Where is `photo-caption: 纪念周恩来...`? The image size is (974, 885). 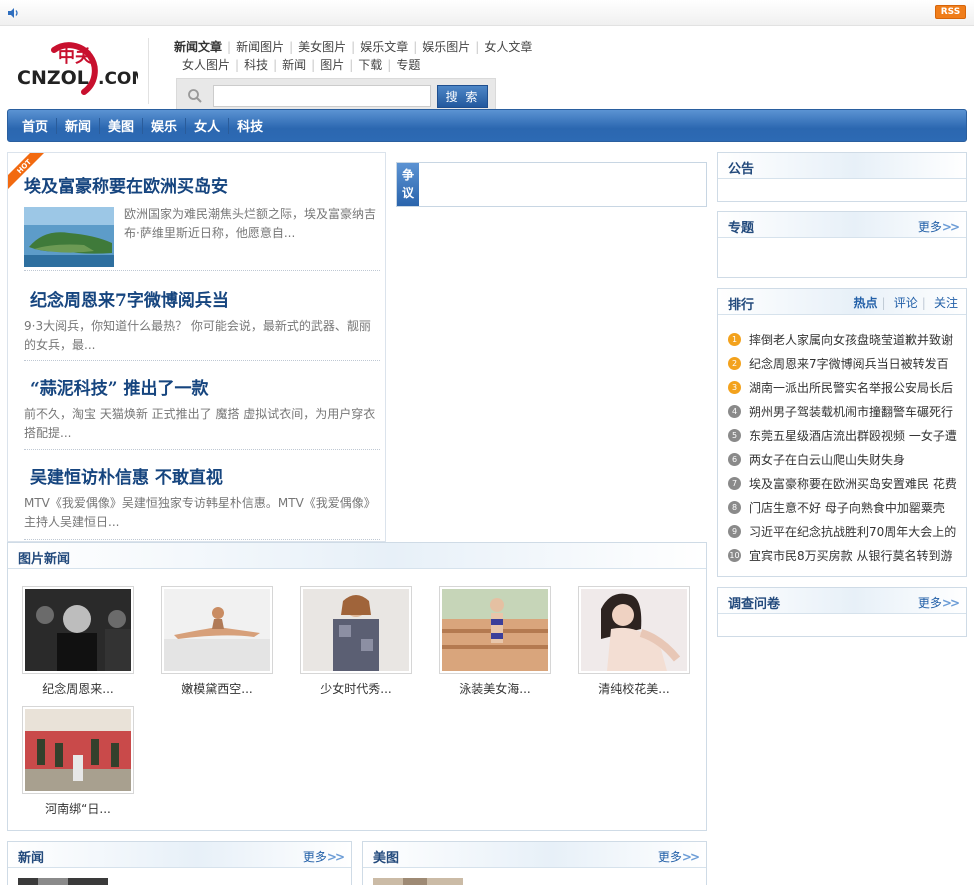 photo-caption: 纪念周恩来... is located at coordinates (78, 688).